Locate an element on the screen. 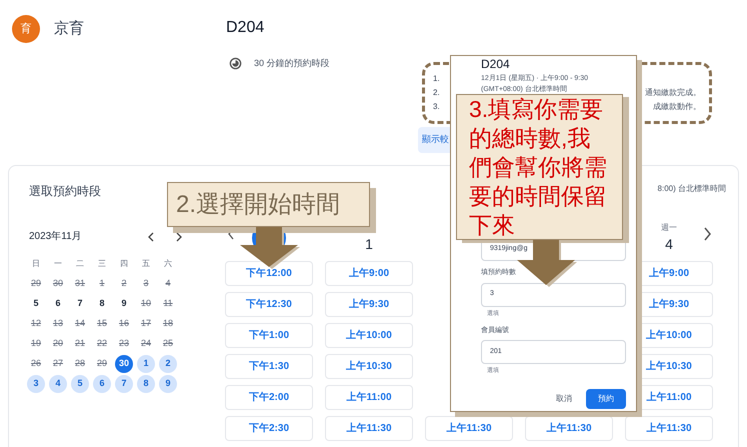  weekday-label: 六 is located at coordinates (168, 264).